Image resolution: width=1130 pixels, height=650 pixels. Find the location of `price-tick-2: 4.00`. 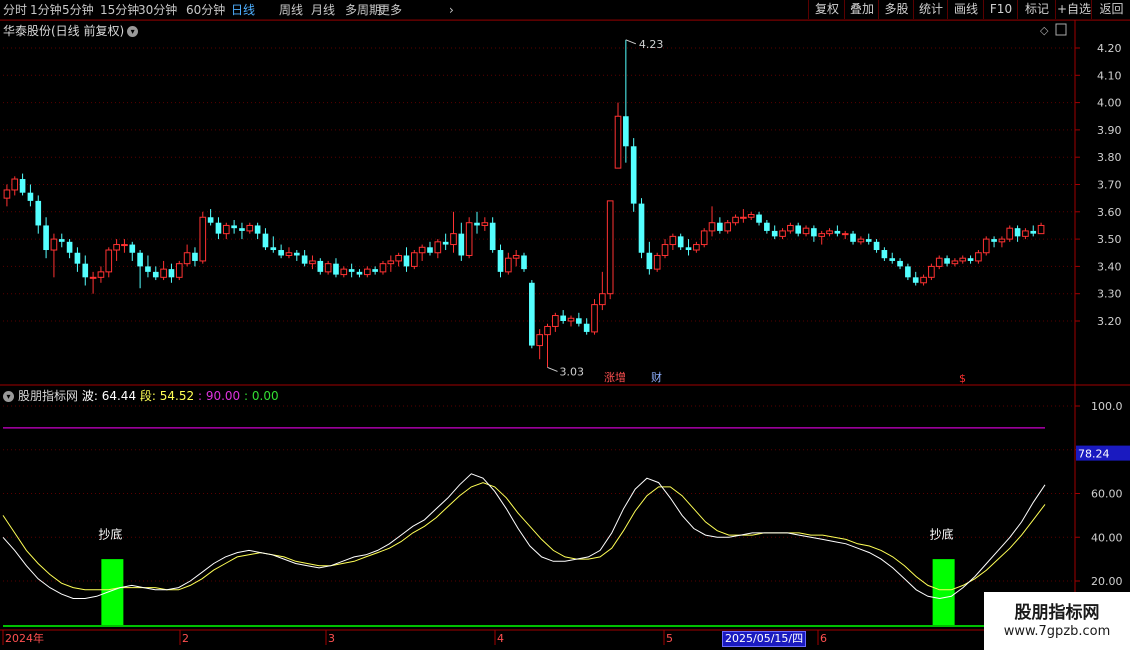

price-tick-2: 4.00 is located at coordinates (1109, 103).